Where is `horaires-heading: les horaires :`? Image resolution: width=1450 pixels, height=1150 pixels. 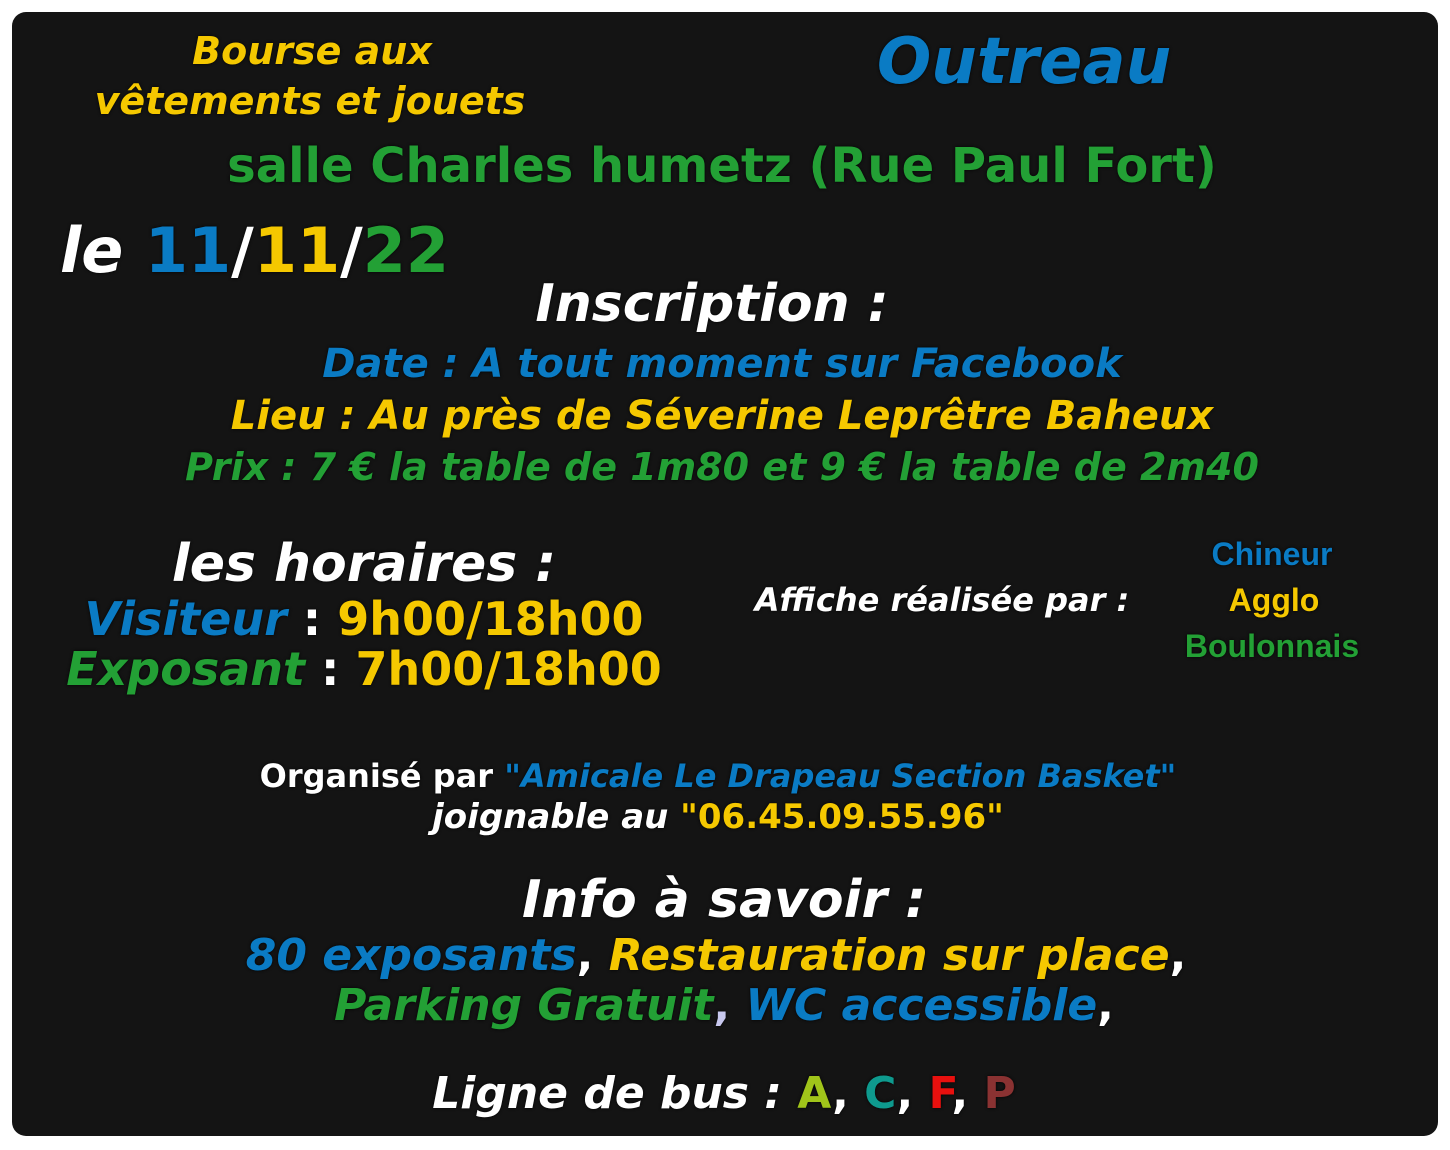
horaires-heading: les horaires : is located at coordinates (364, 564).